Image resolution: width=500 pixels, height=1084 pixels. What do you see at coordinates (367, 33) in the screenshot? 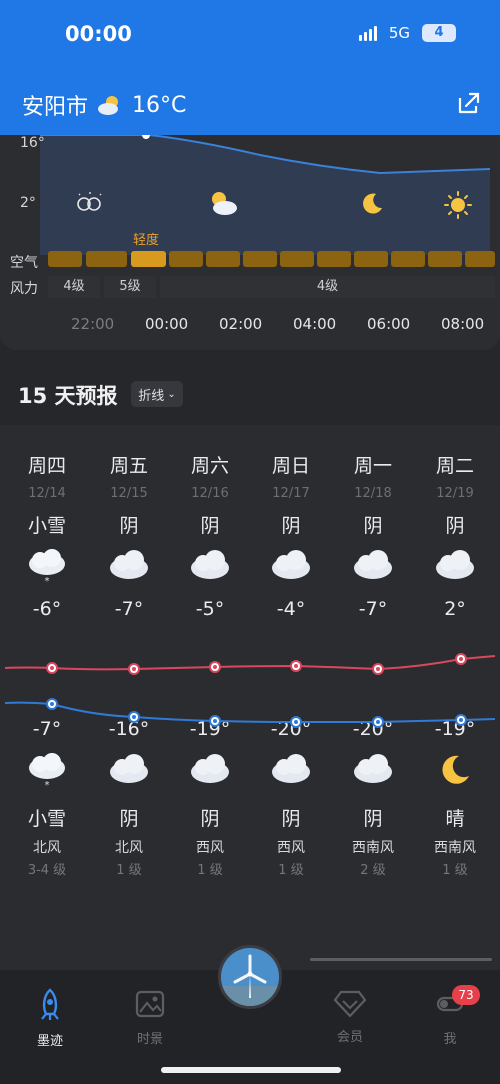
I see `signal-icon` at bounding box center [367, 33].